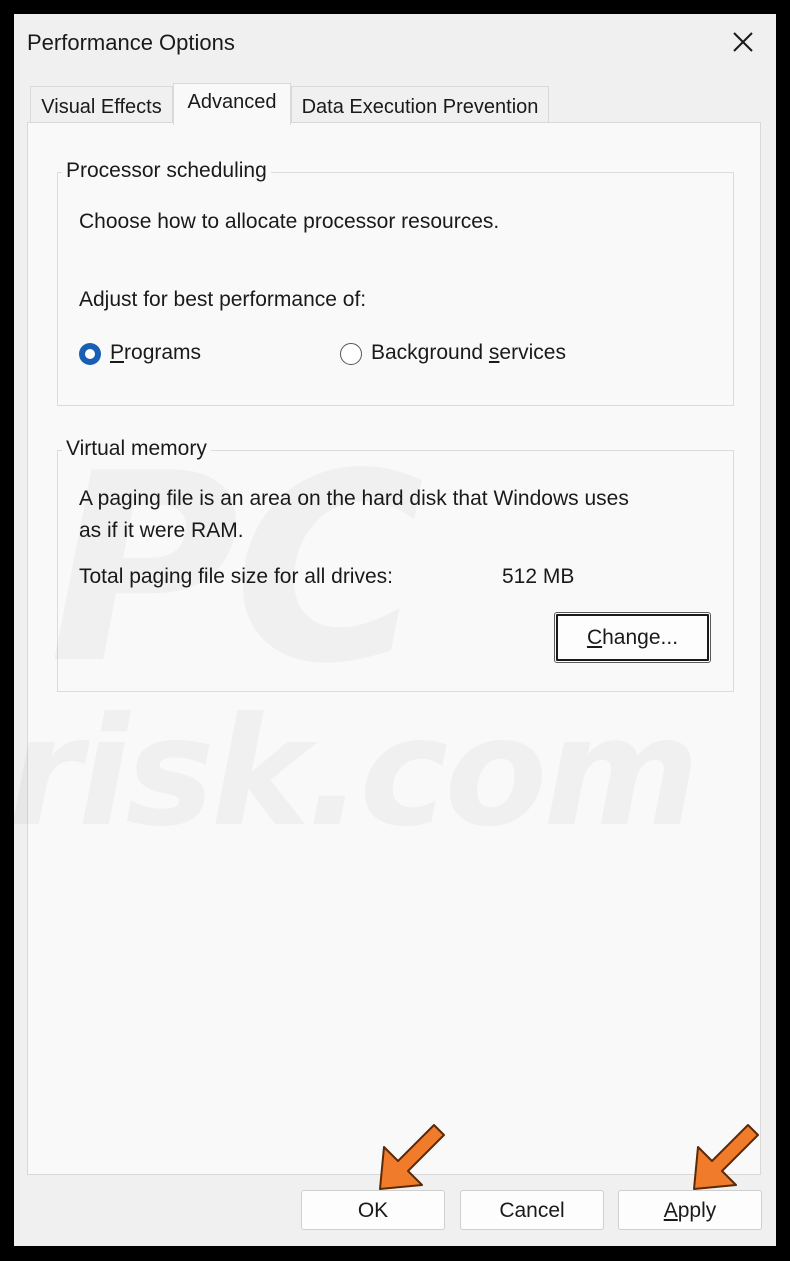 This screenshot has height=1261, width=790. What do you see at coordinates (223, 299) in the screenshot?
I see `adjust-performance-label: Adjust for best performance of:` at bounding box center [223, 299].